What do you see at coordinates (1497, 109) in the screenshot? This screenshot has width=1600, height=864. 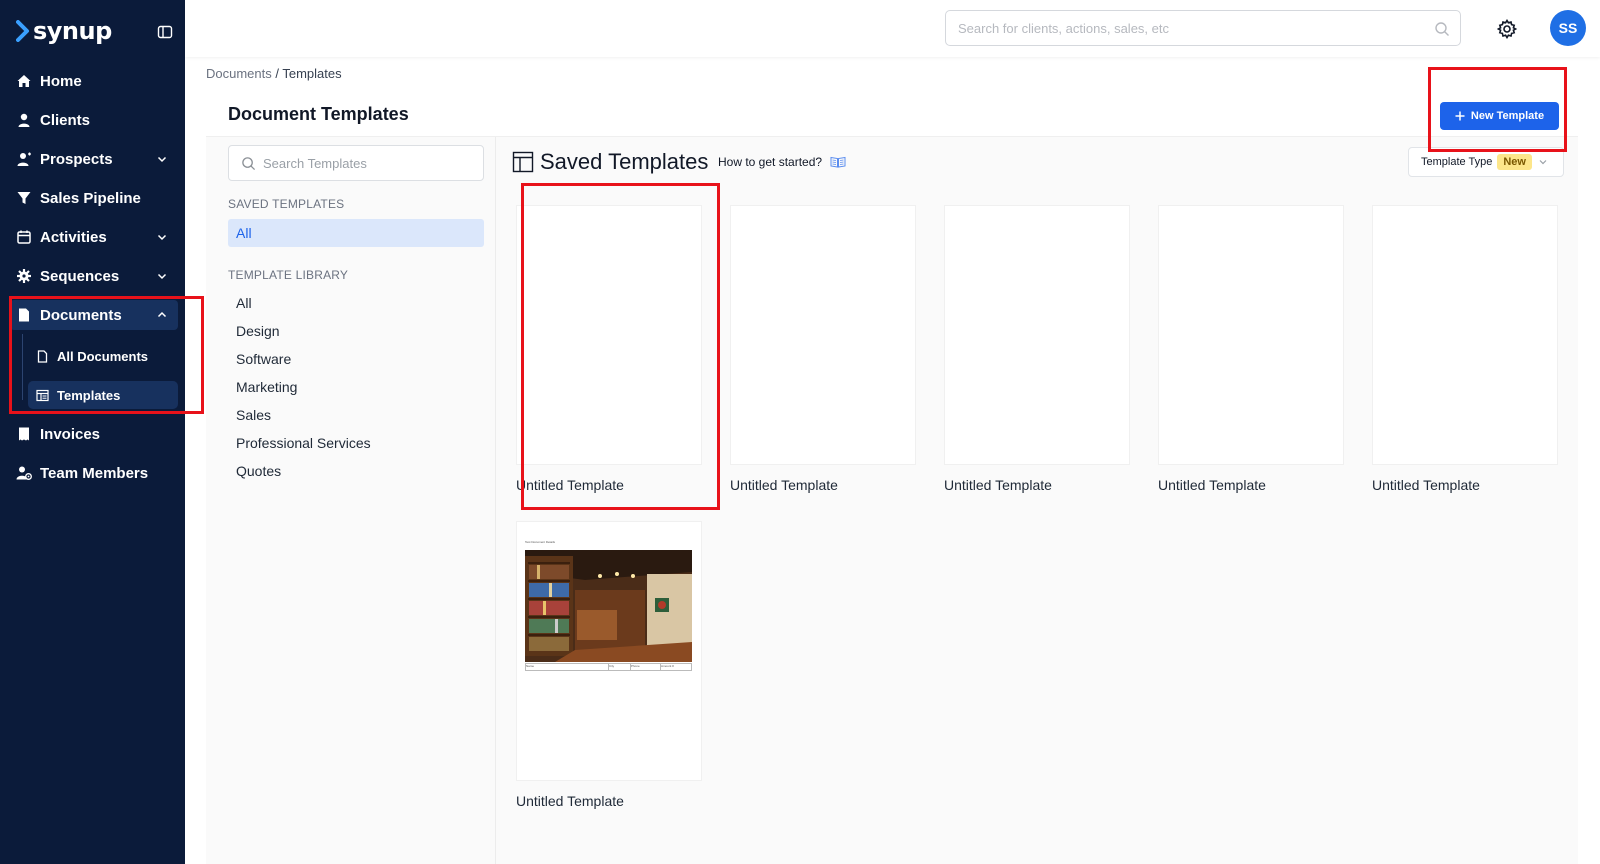 I see `highlight-box-new-template` at bounding box center [1497, 109].